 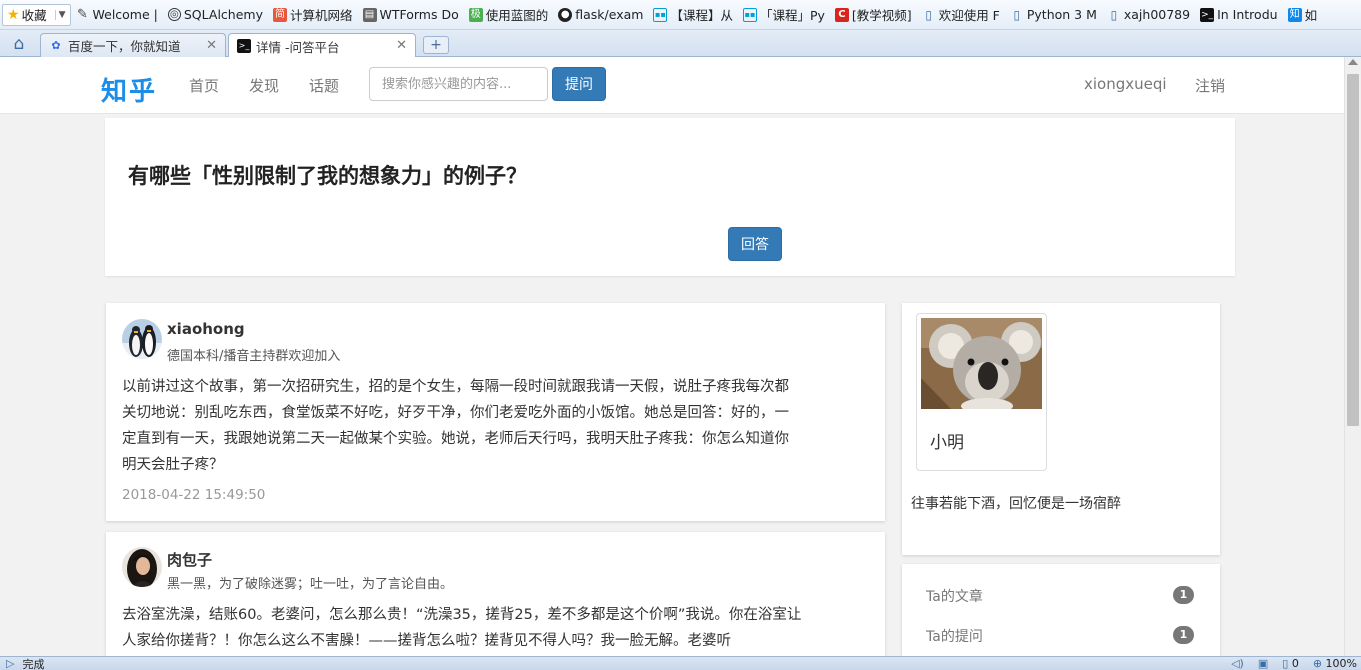 What do you see at coordinates (436, 45) in the screenshot?
I see `new-tab-button: +` at bounding box center [436, 45].